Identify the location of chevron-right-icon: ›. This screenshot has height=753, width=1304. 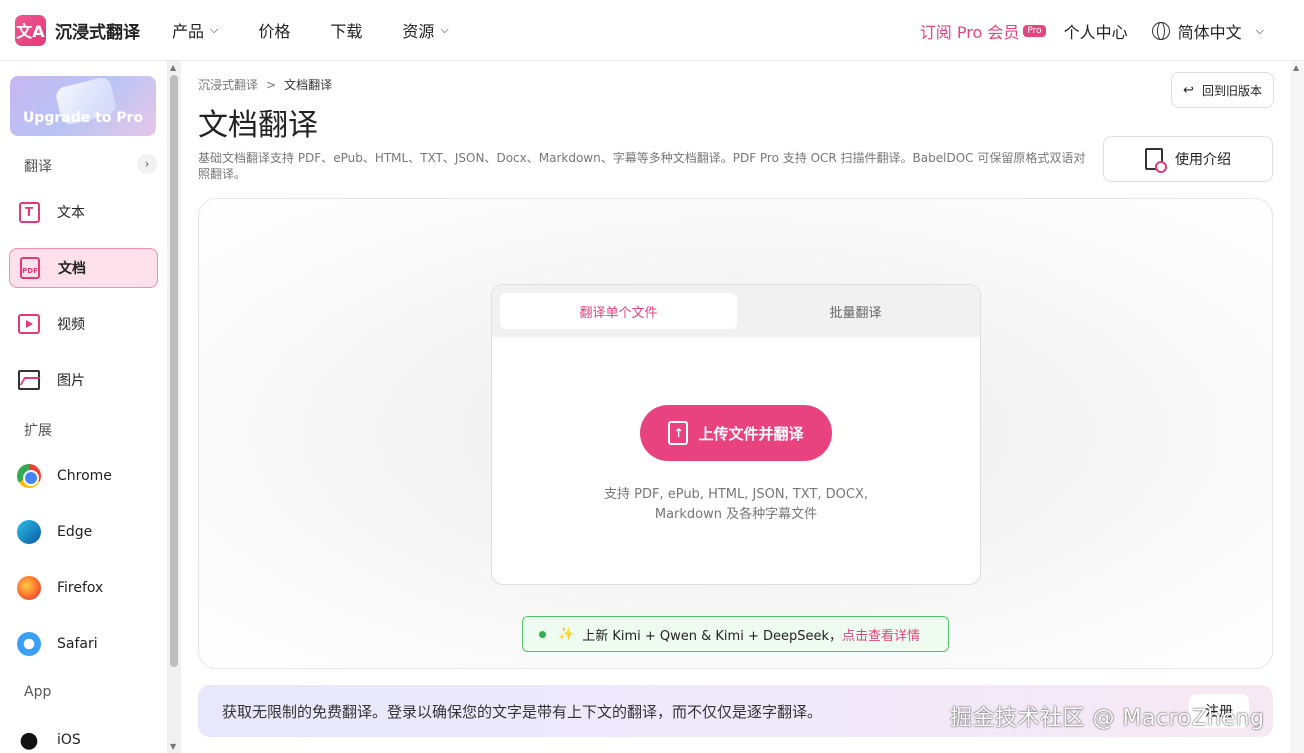
(147, 164).